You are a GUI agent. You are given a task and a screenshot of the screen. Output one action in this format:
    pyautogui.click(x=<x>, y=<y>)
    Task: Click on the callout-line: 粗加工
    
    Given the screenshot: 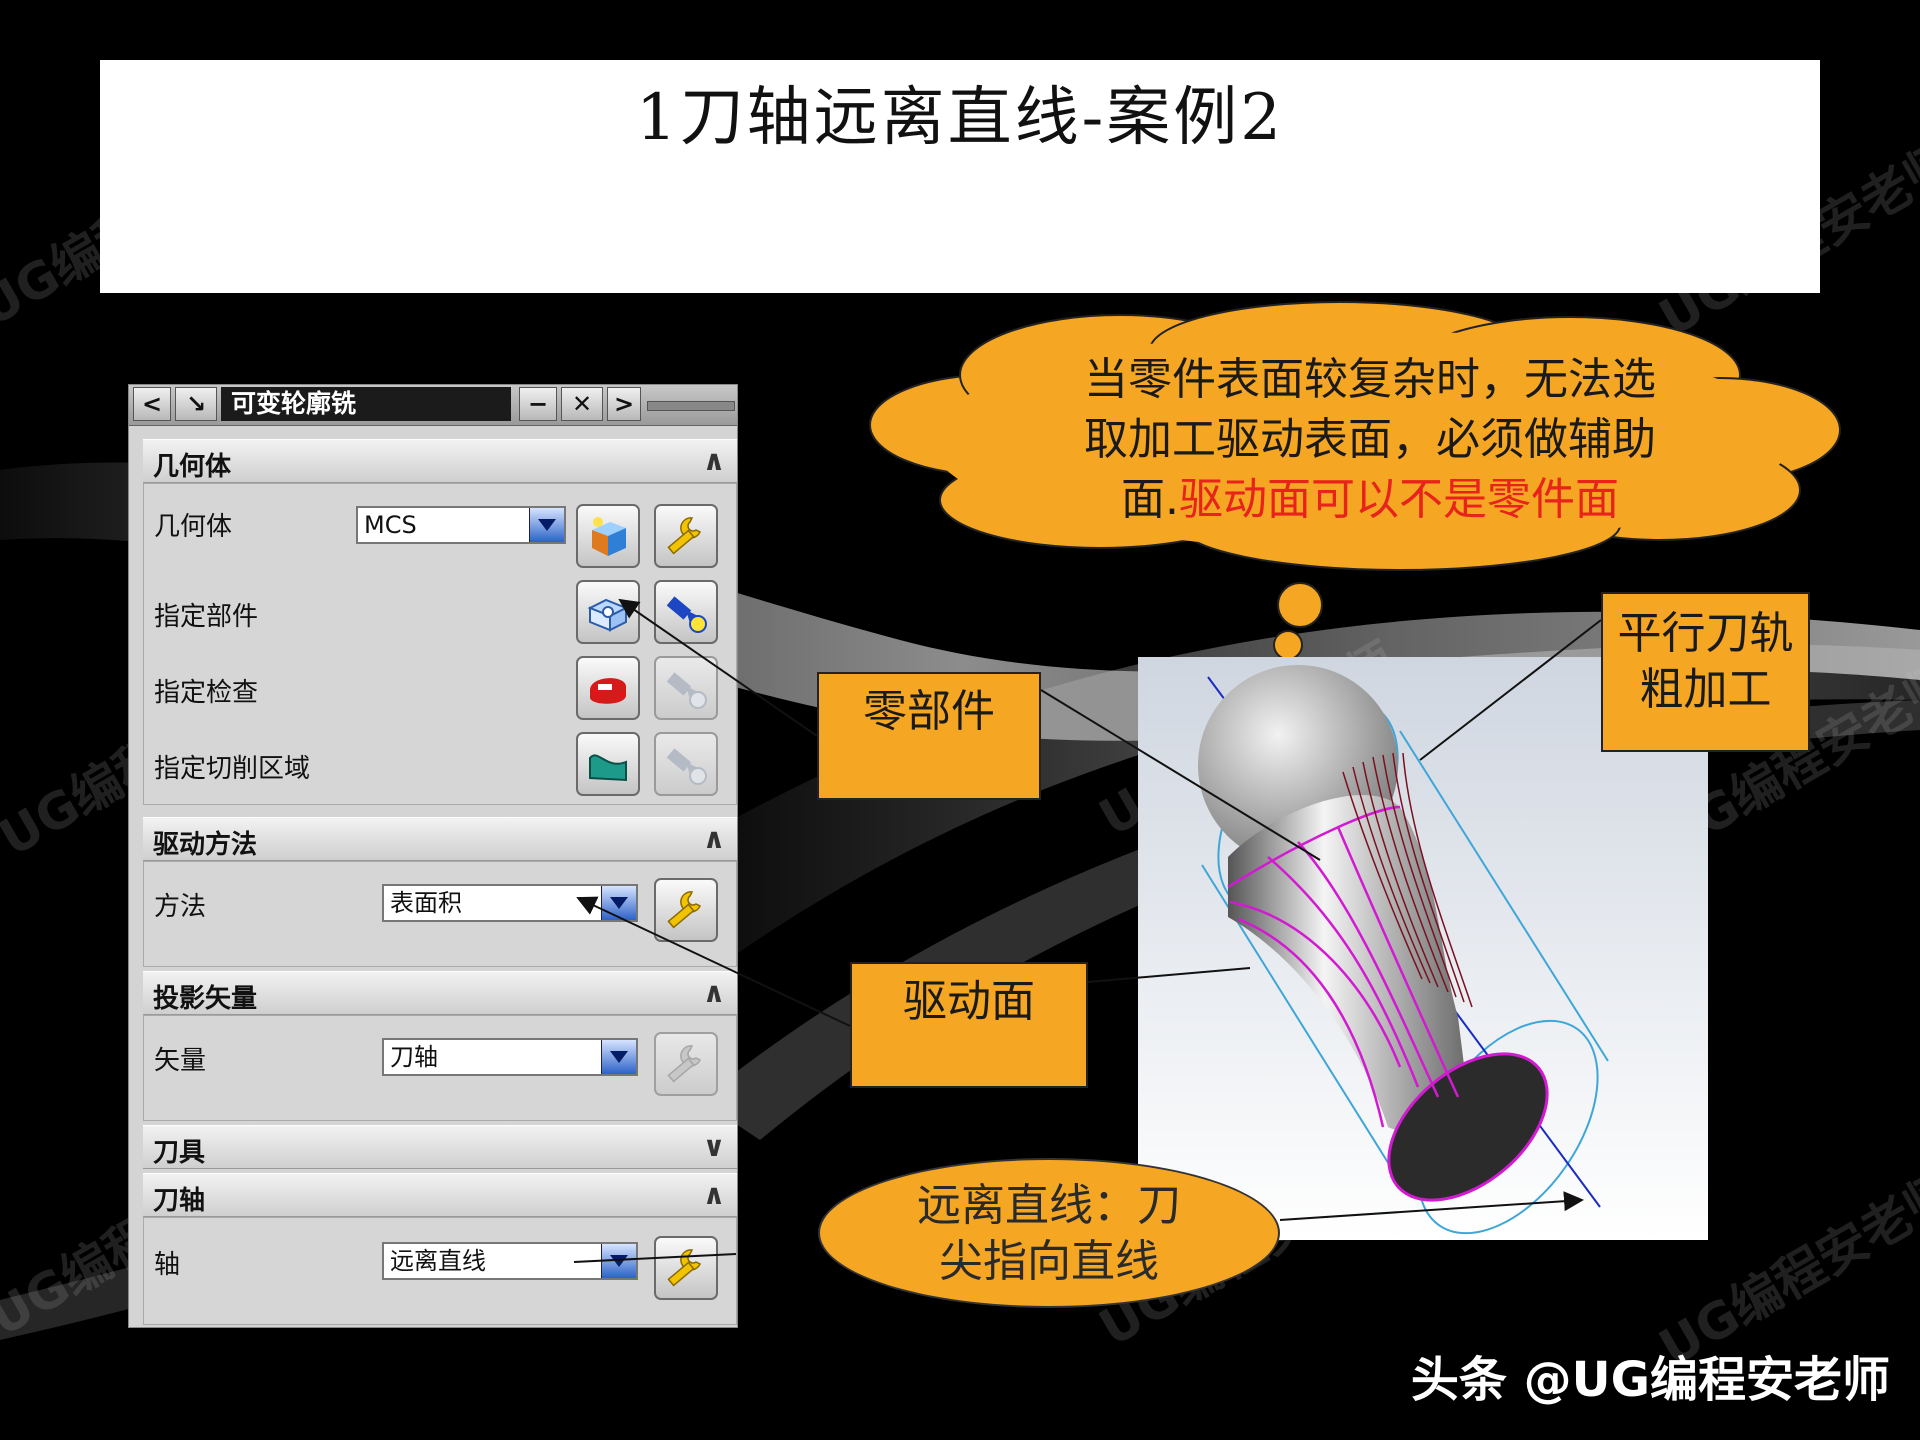 What is the action you would take?
    pyautogui.click(x=1705, y=689)
    